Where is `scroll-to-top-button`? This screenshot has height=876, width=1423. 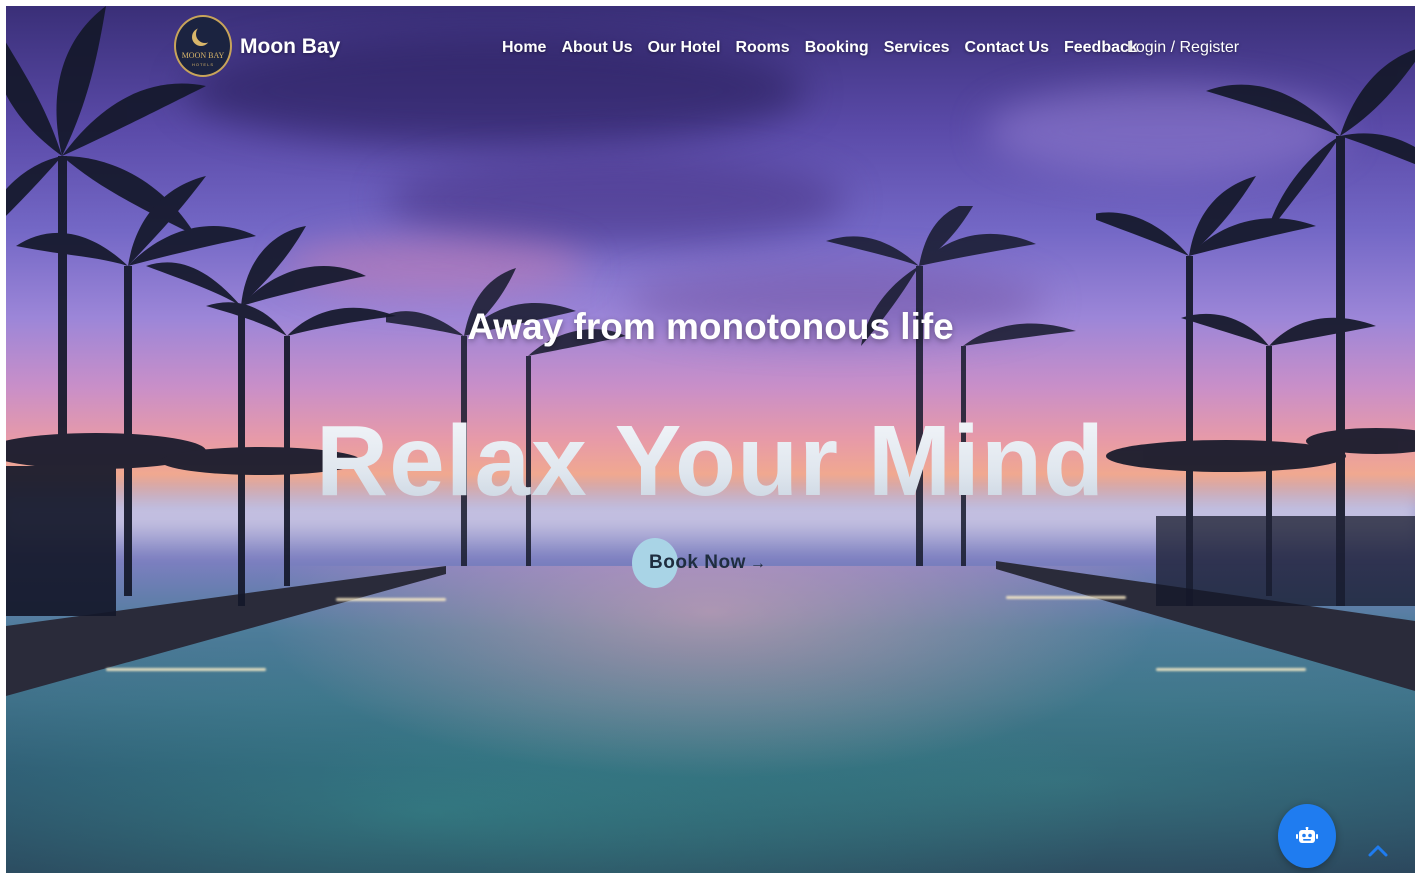 scroll-to-top-button is located at coordinates (1378, 850).